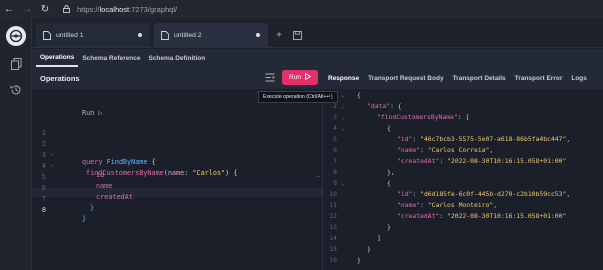 This screenshot has width=603, height=270. I want to click on run-button: Run, so click(300, 77).